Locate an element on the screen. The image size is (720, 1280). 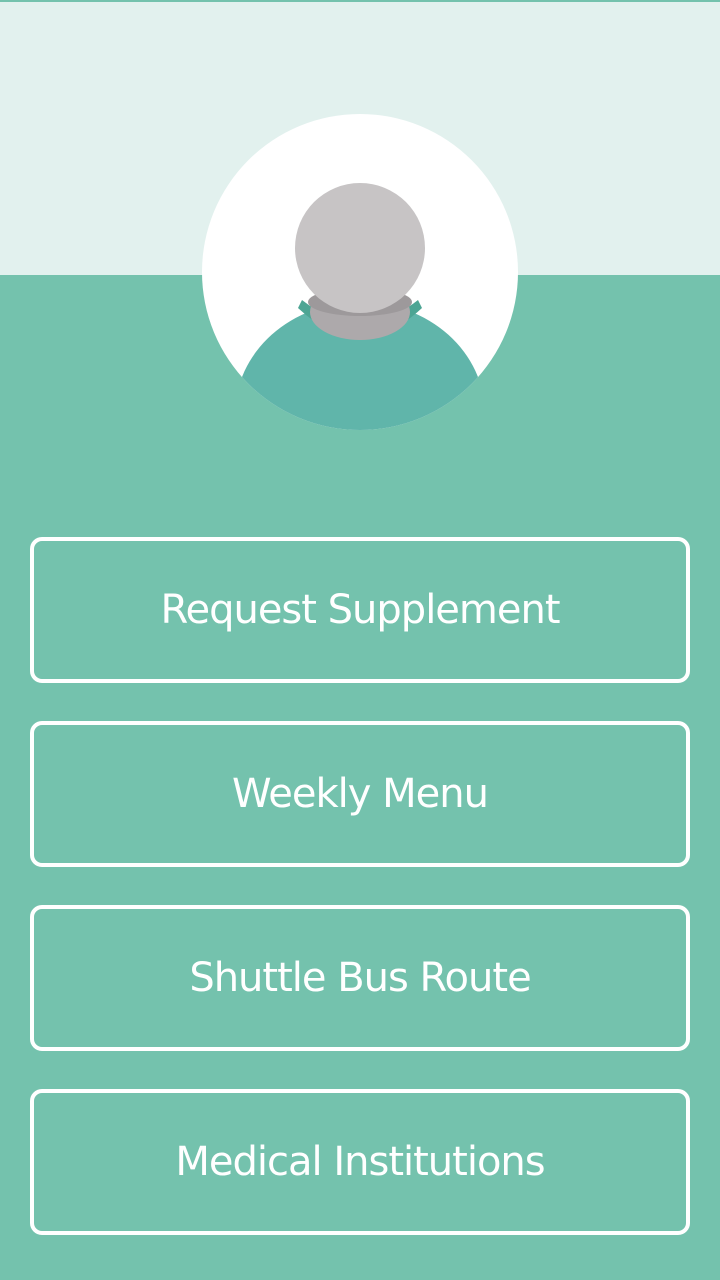
medical-institutions-button: Medical Institutions is located at coordinates (360, 1162).